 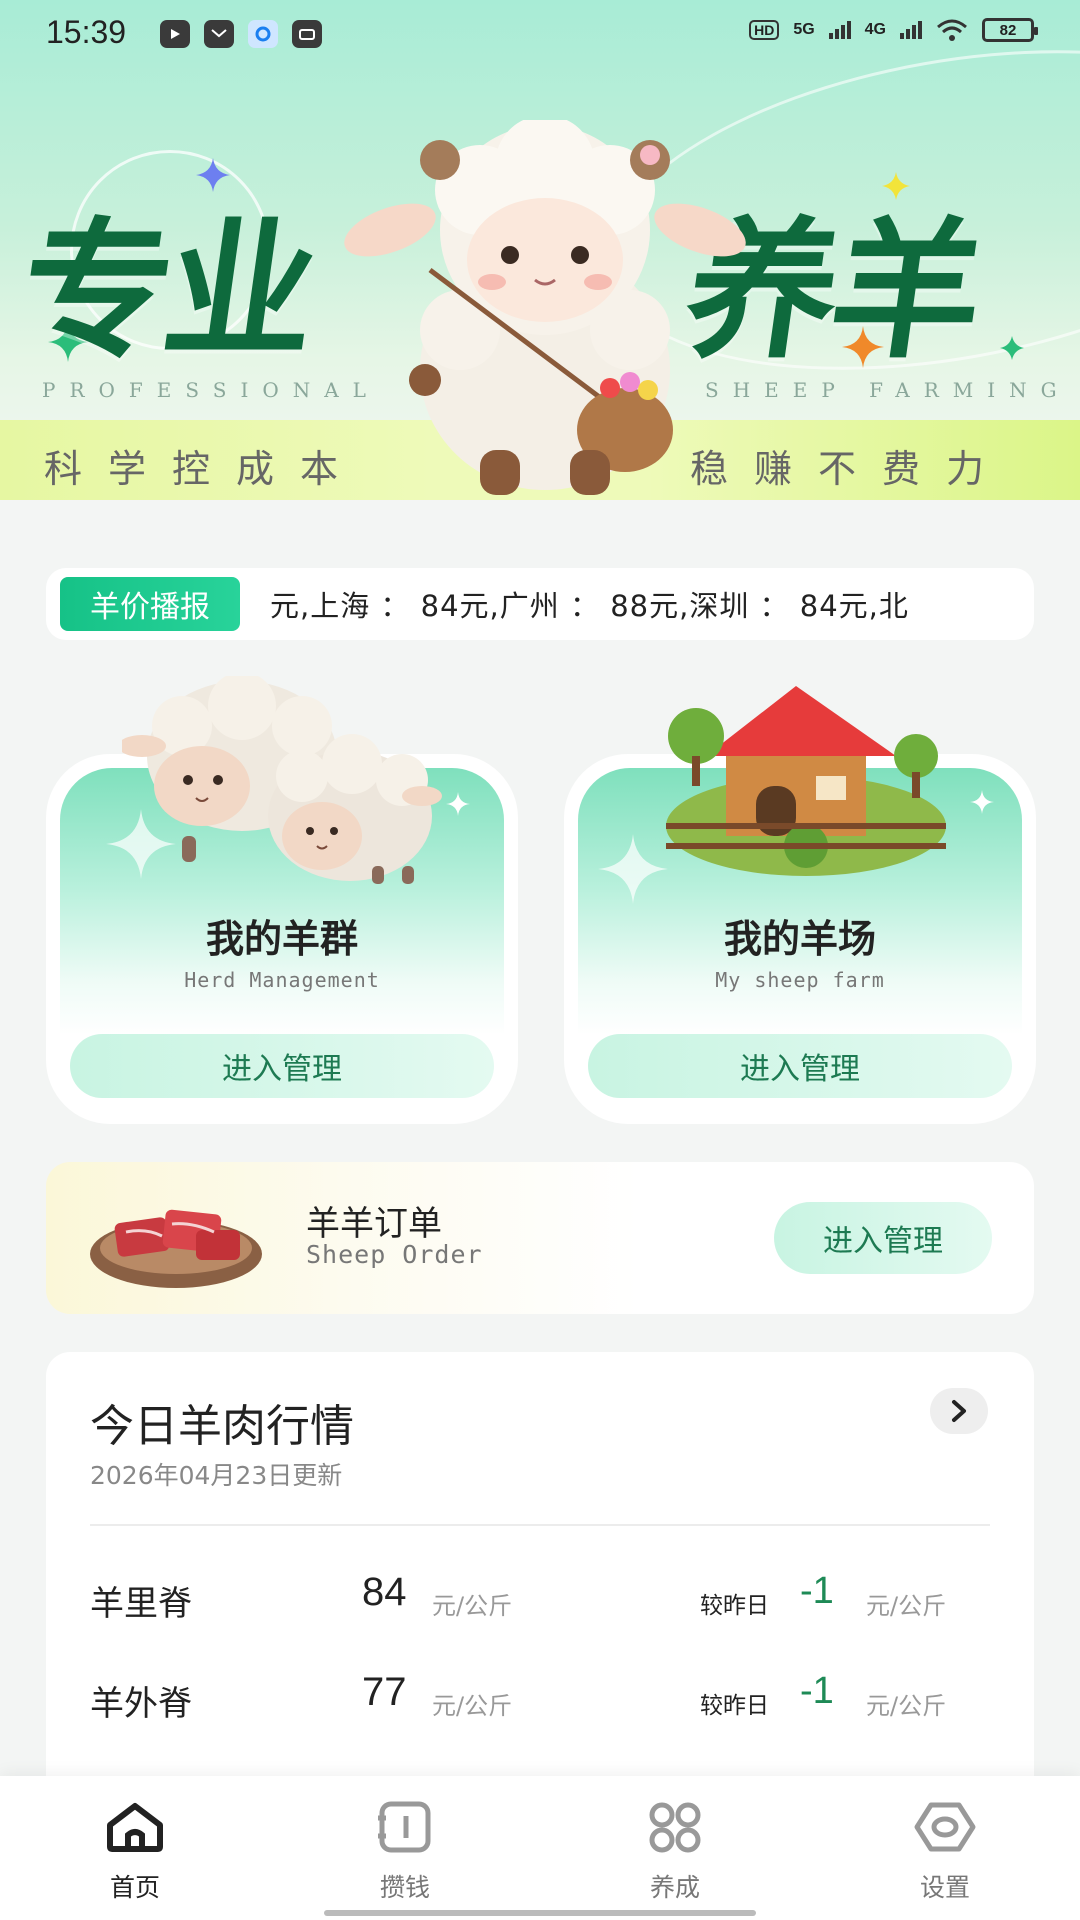 I want to click on market-more-button, so click(x=959, y=1411).